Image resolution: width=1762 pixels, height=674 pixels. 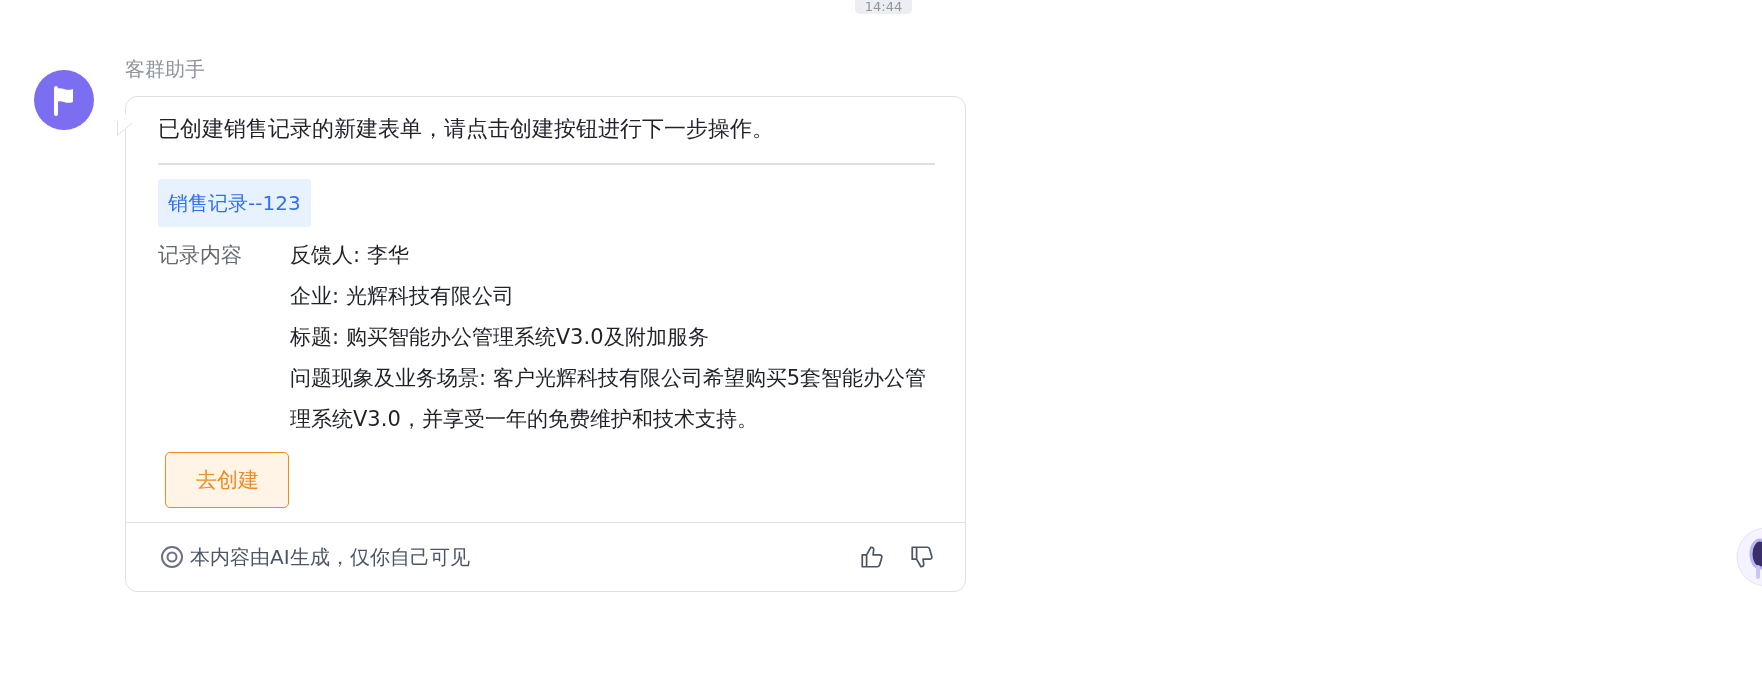 What do you see at coordinates (227, 480) in the screenshot?
I see `create-button: 去创建` at bounding box center [227, 480].